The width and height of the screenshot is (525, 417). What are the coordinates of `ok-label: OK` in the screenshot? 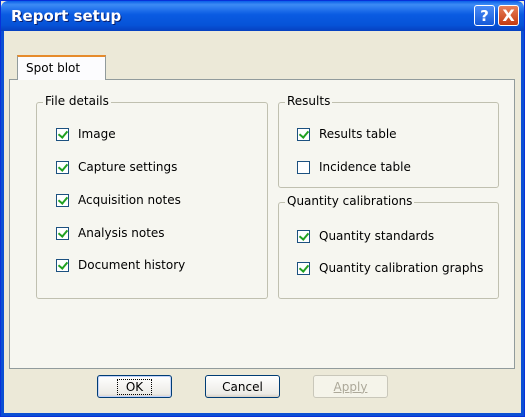 It's located at (134, 386).